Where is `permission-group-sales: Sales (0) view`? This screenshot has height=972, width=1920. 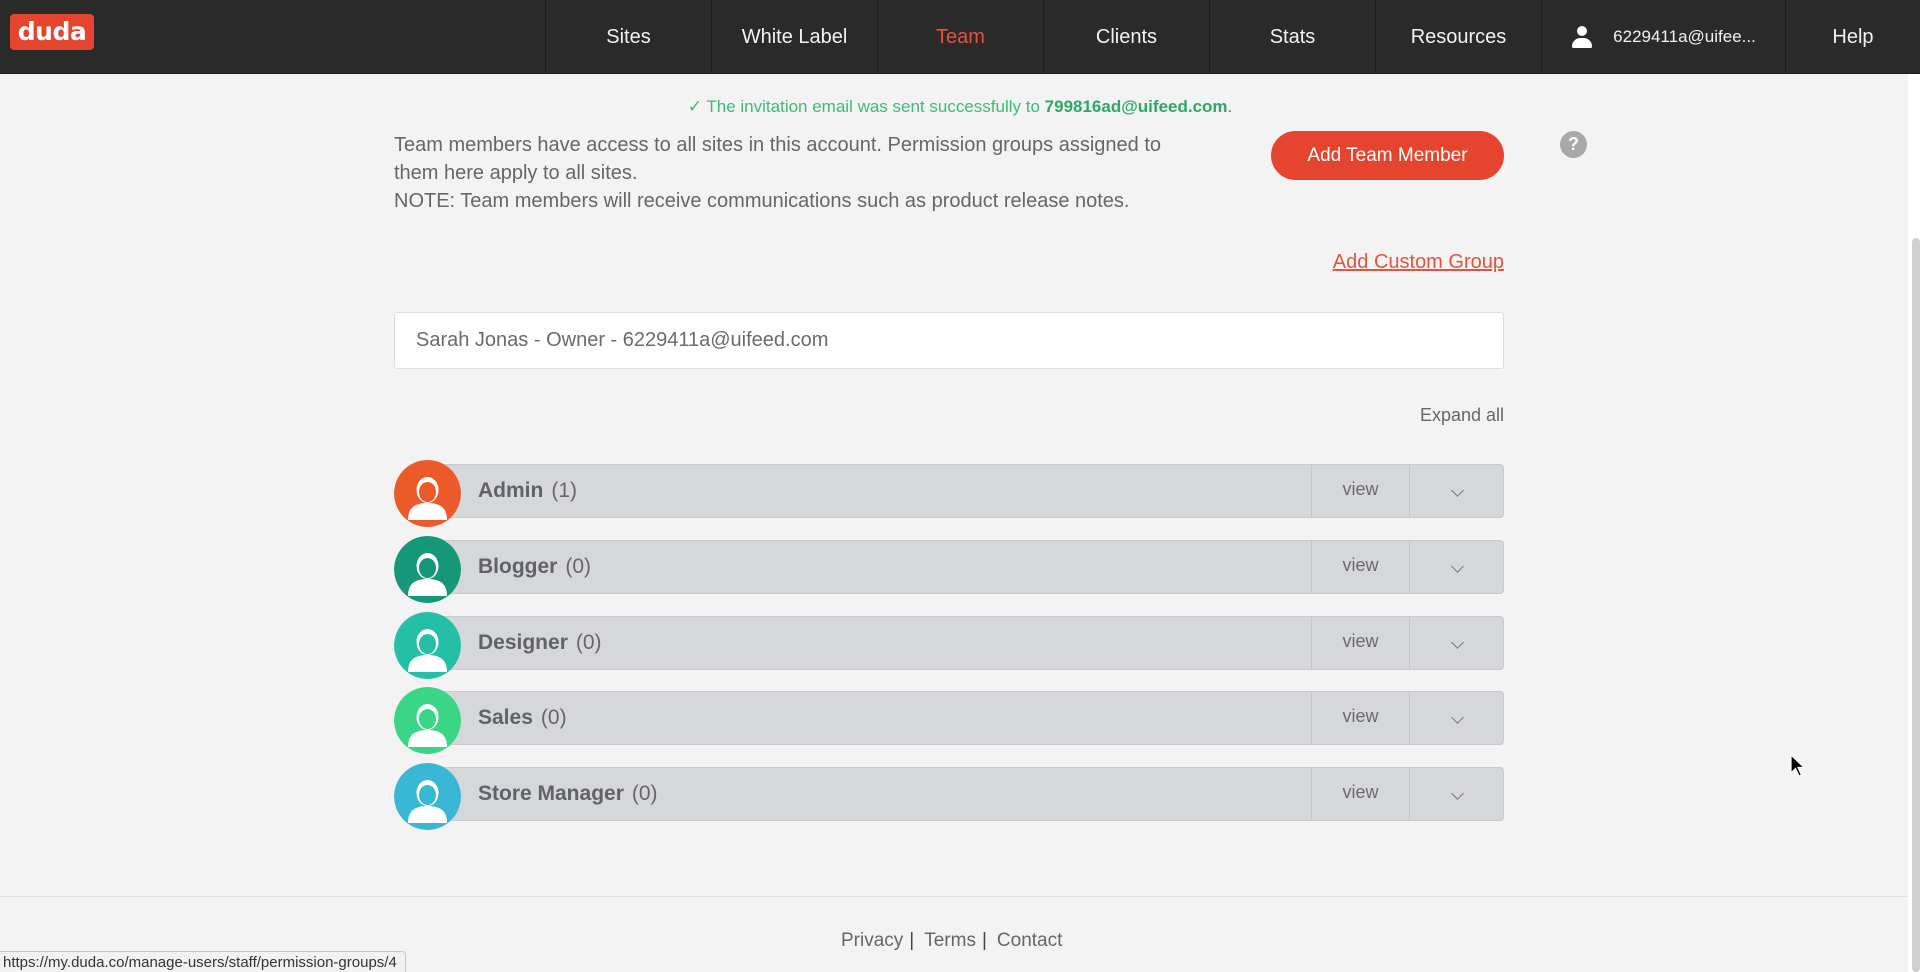
permission-group-sales: Sales (0) view is located at coordinates (949, 720).